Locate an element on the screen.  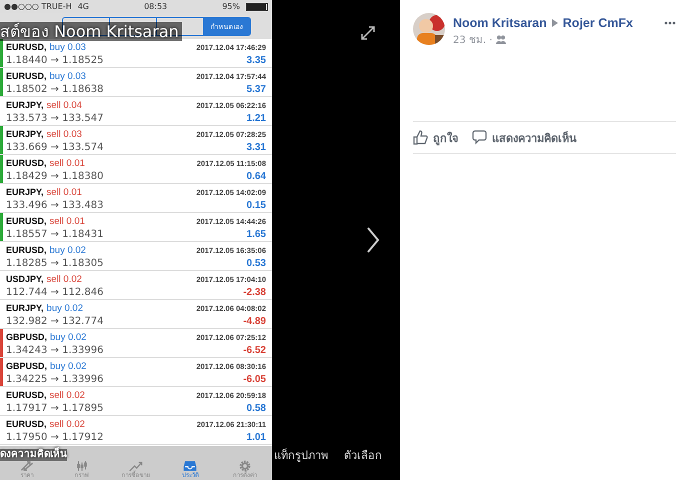
options-link: ตัวเลือก is located at coordinates (363, 455).